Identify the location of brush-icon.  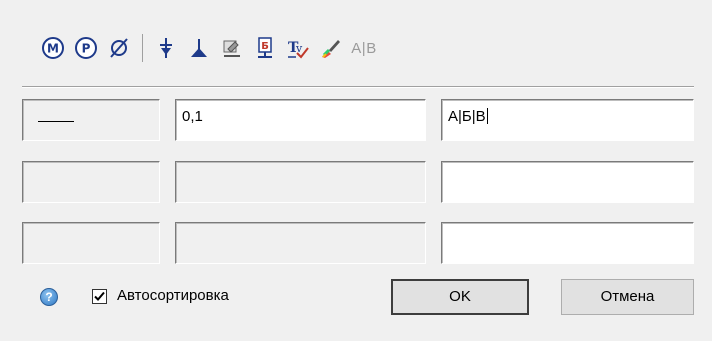
(331, 48).